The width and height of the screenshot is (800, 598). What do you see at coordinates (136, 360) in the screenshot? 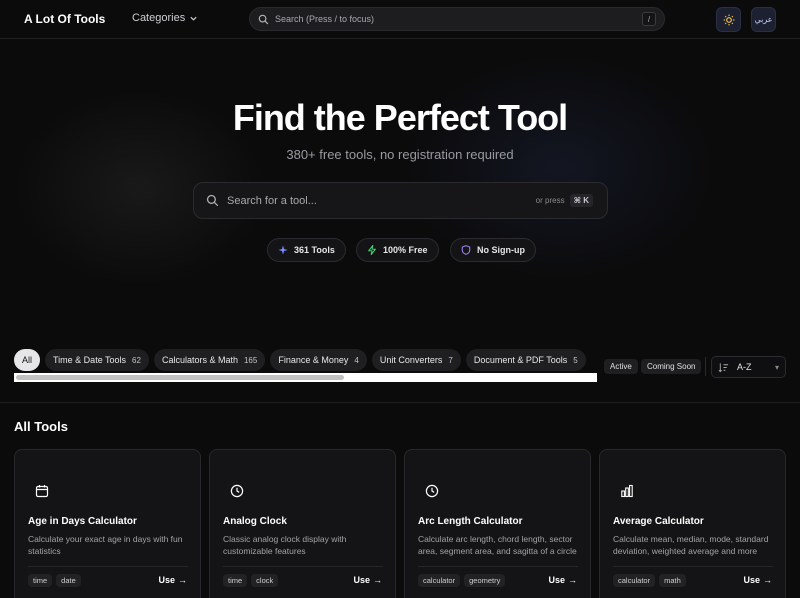
I see `chip-count: 62` at bounding box center [136, 360].